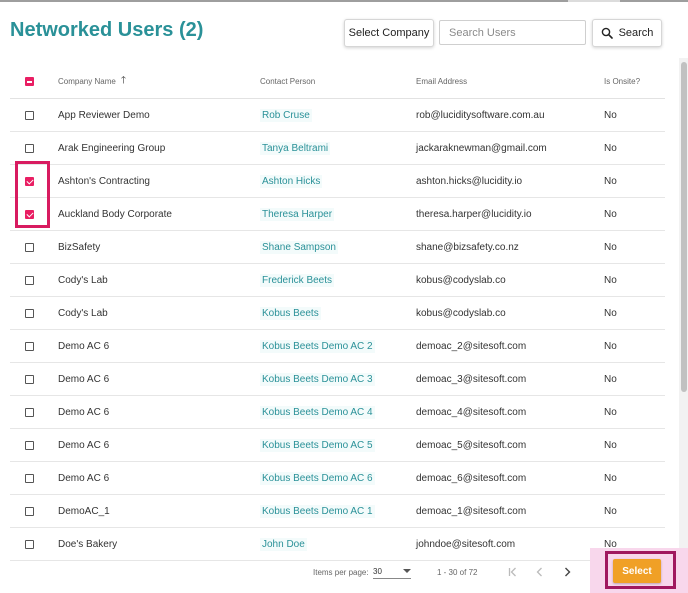 This screenshot has width=688, height=593. I want to click on contact-person-cell: Rob Cruse, so click(286, 115).